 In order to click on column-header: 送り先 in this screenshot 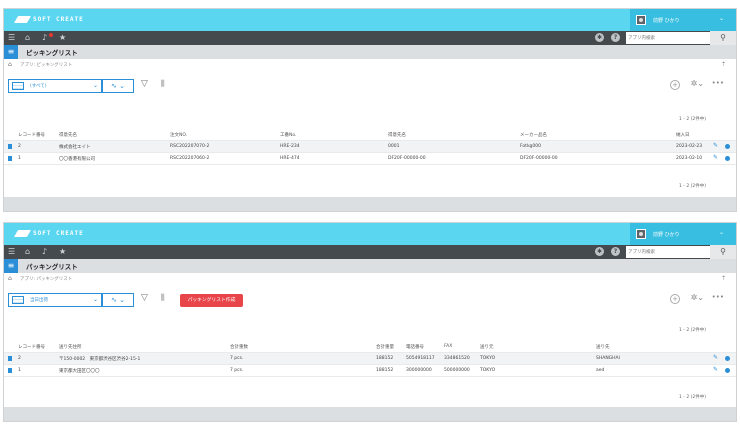, I will do `click(603, 347)`.